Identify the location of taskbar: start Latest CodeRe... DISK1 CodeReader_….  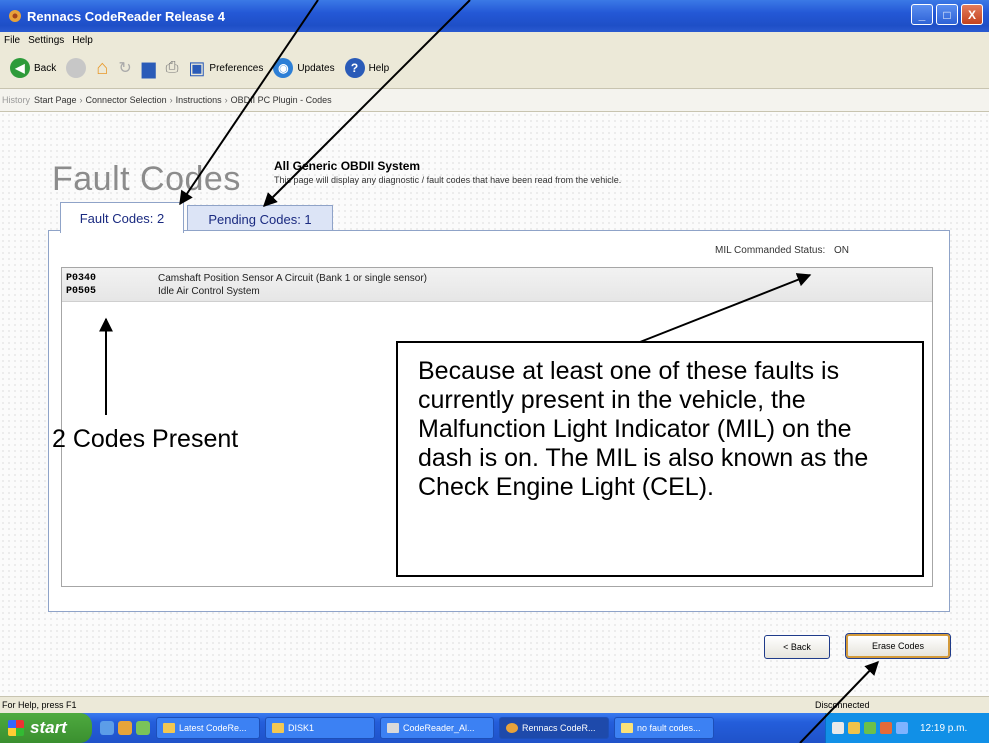
(494, 728).